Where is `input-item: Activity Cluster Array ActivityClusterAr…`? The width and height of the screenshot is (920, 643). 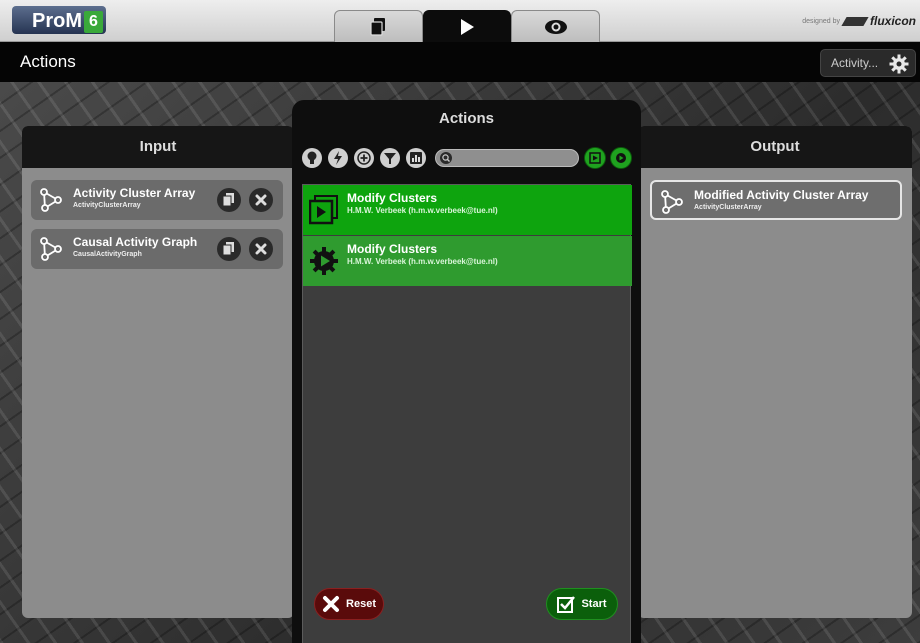
input-item: Activity Cluster Array ActivityClusterAr… is located at coordinates (157, 200).